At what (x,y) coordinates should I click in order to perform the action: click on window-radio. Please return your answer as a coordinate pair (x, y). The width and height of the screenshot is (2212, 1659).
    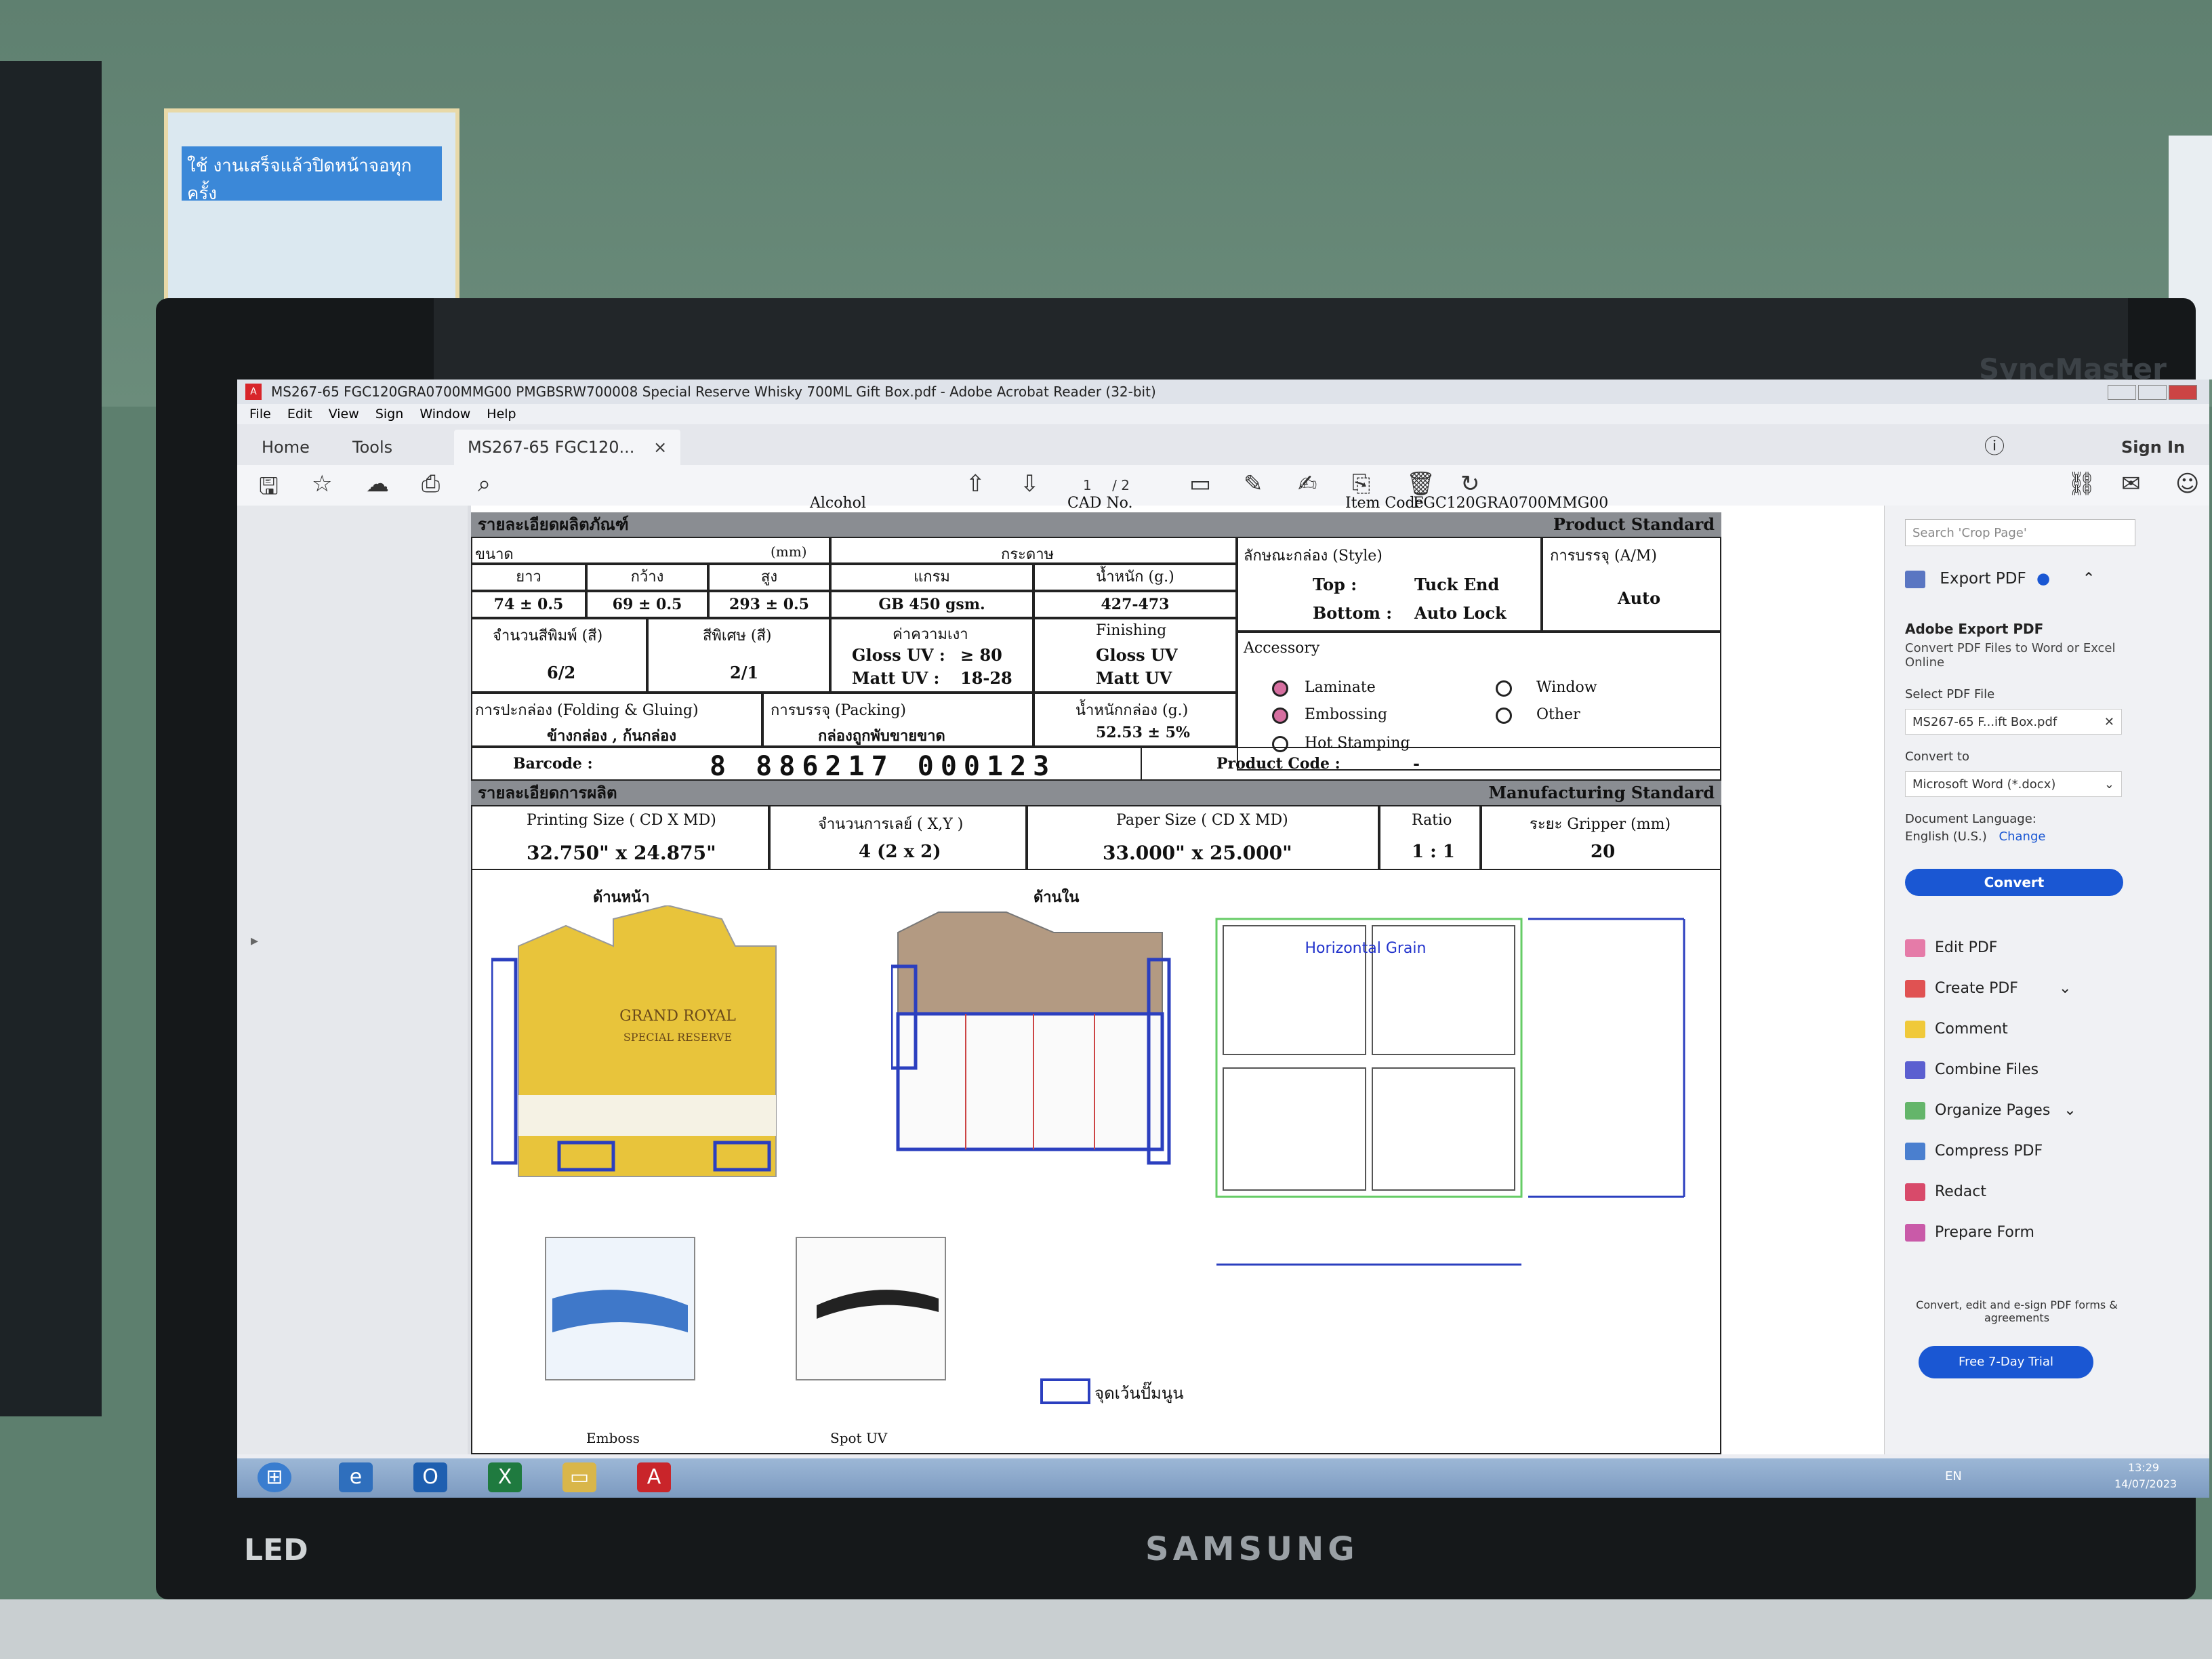
    Looking at the image, I should click on (1504, 688).